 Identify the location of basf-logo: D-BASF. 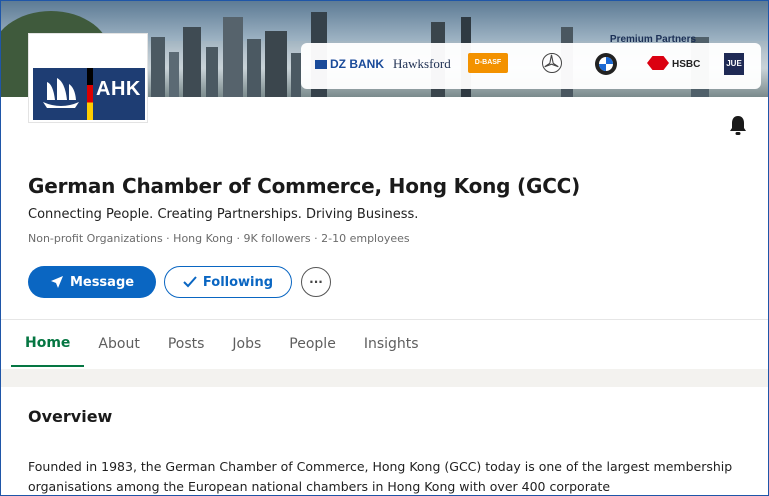
(488, 63).